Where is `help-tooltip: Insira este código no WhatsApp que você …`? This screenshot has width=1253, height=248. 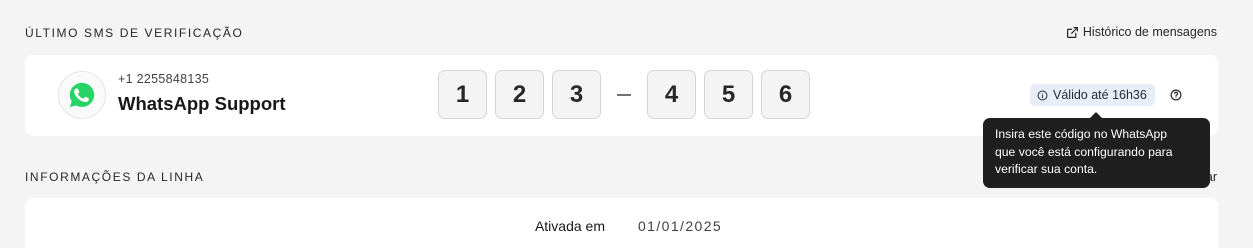
help-tooltip: Insira este código no WhatsApp que você … is located at coordinates (1096, 153).